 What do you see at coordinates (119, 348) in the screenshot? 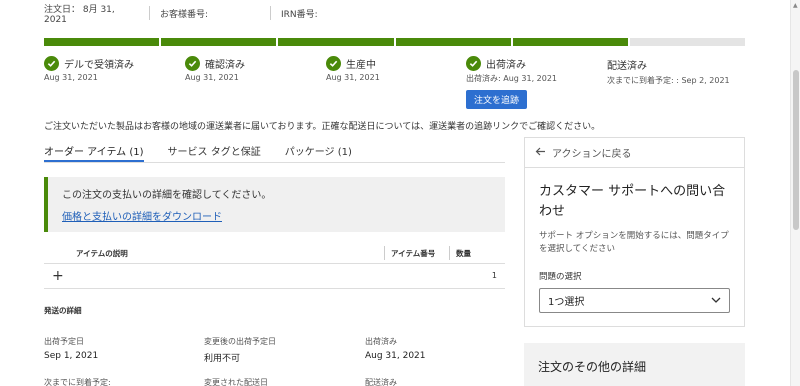
I see `planned-ship-date: 出荷予定日 Sep 1, 2021` at bounding box center [119, 348].